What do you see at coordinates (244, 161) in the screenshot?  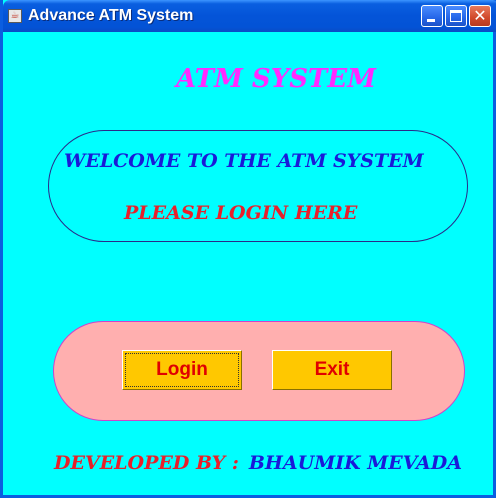 I see `welcome-message: WELCOME TO THE ATM SYSTEM` at bounding box center [244, 161].